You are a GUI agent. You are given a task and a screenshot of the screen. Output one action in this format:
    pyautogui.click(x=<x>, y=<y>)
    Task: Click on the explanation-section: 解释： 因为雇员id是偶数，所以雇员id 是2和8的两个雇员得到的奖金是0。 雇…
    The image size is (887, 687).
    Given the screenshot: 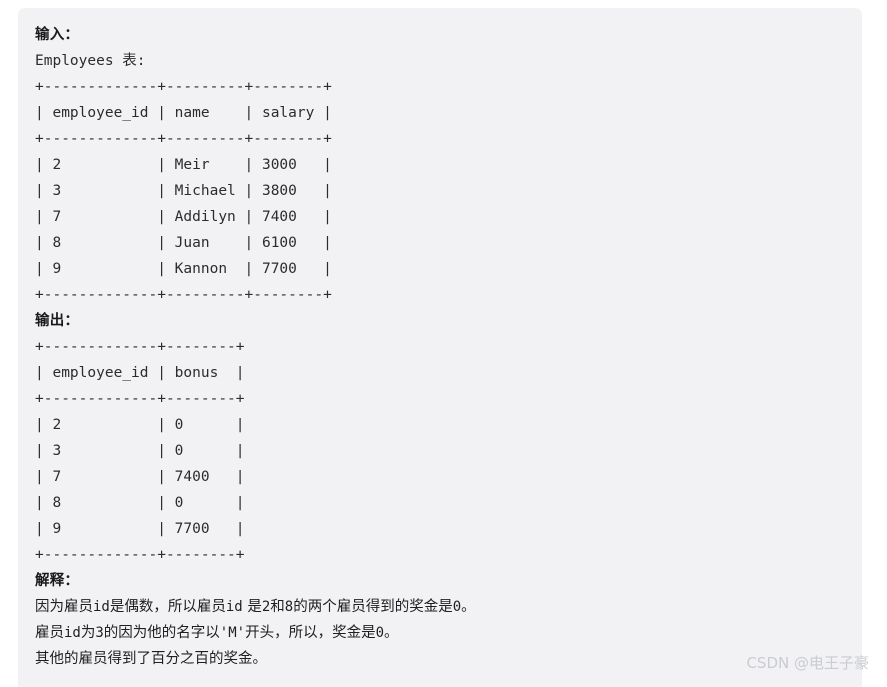 What is the action you would take?
    pyautogui.click(x=448, y=620)
    